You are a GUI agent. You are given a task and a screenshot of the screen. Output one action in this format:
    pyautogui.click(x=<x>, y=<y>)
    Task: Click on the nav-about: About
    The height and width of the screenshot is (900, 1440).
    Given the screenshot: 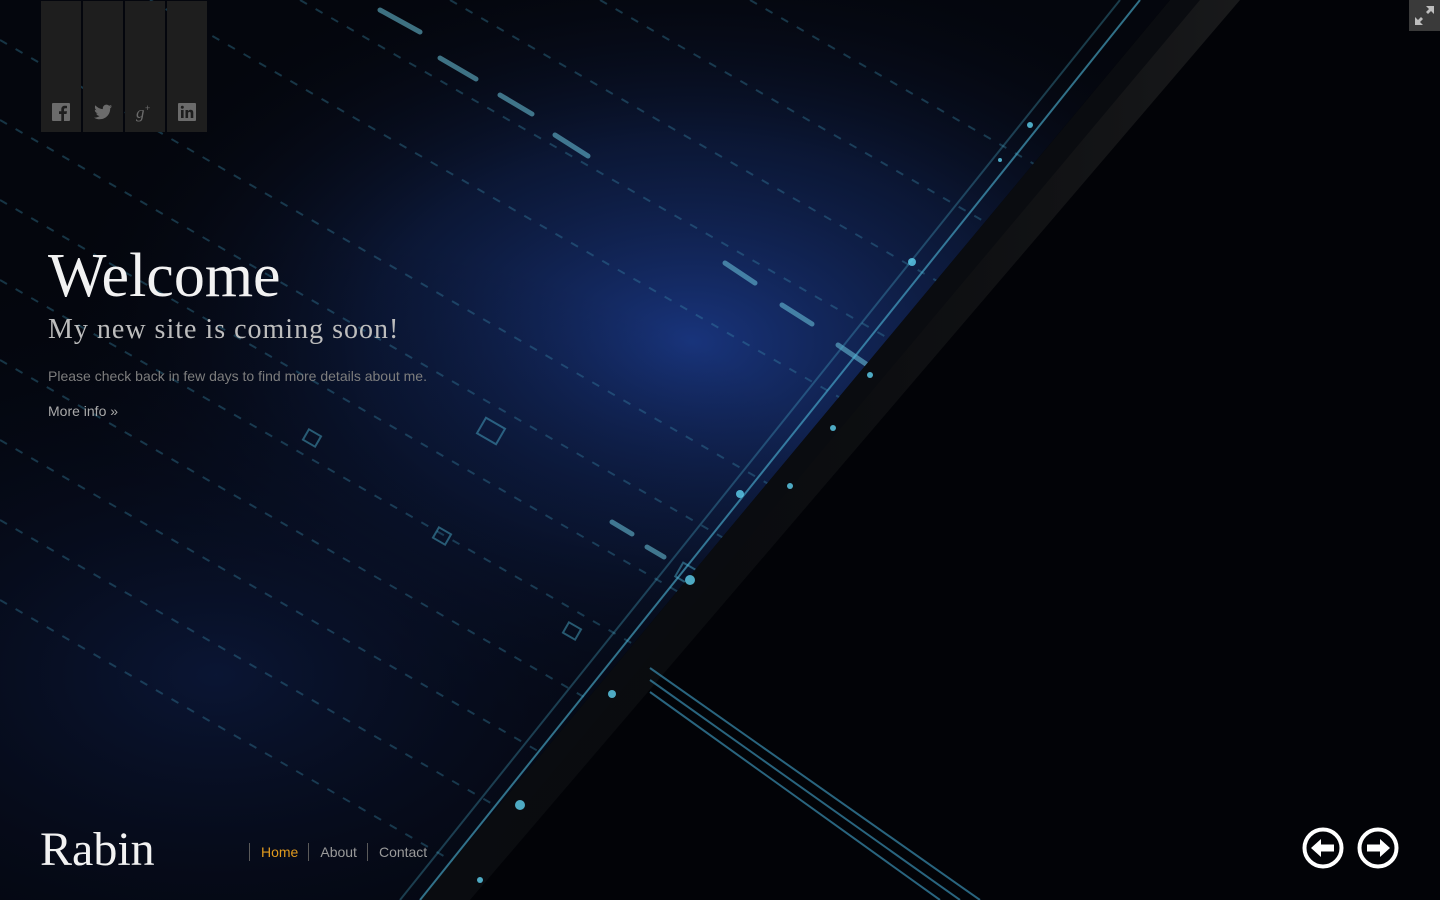 What is the action you would take?
    pyautogui.click(x=337, y=852)
    